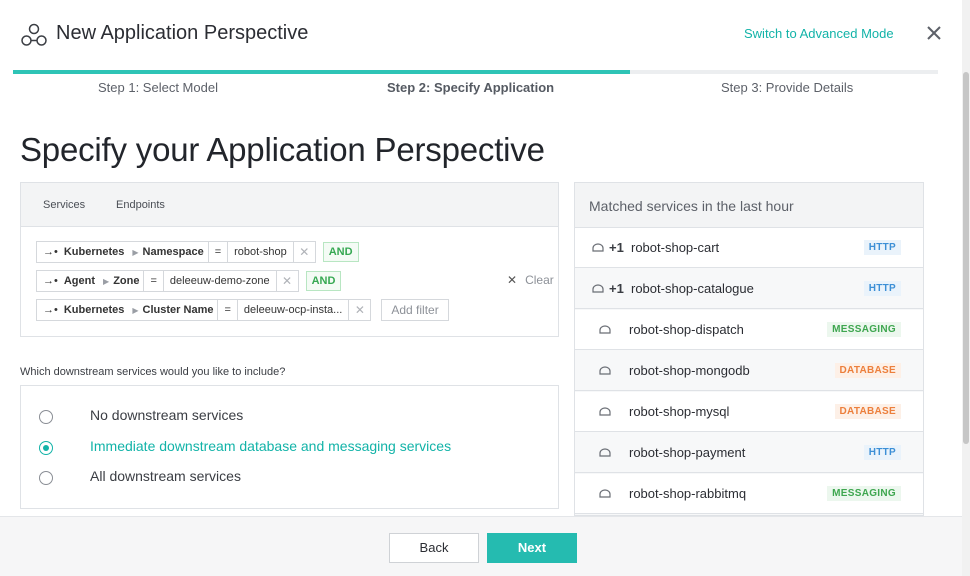 This screenshot has height=576, width=970. I want to click on clear-label: Clear, so click(539, 280).